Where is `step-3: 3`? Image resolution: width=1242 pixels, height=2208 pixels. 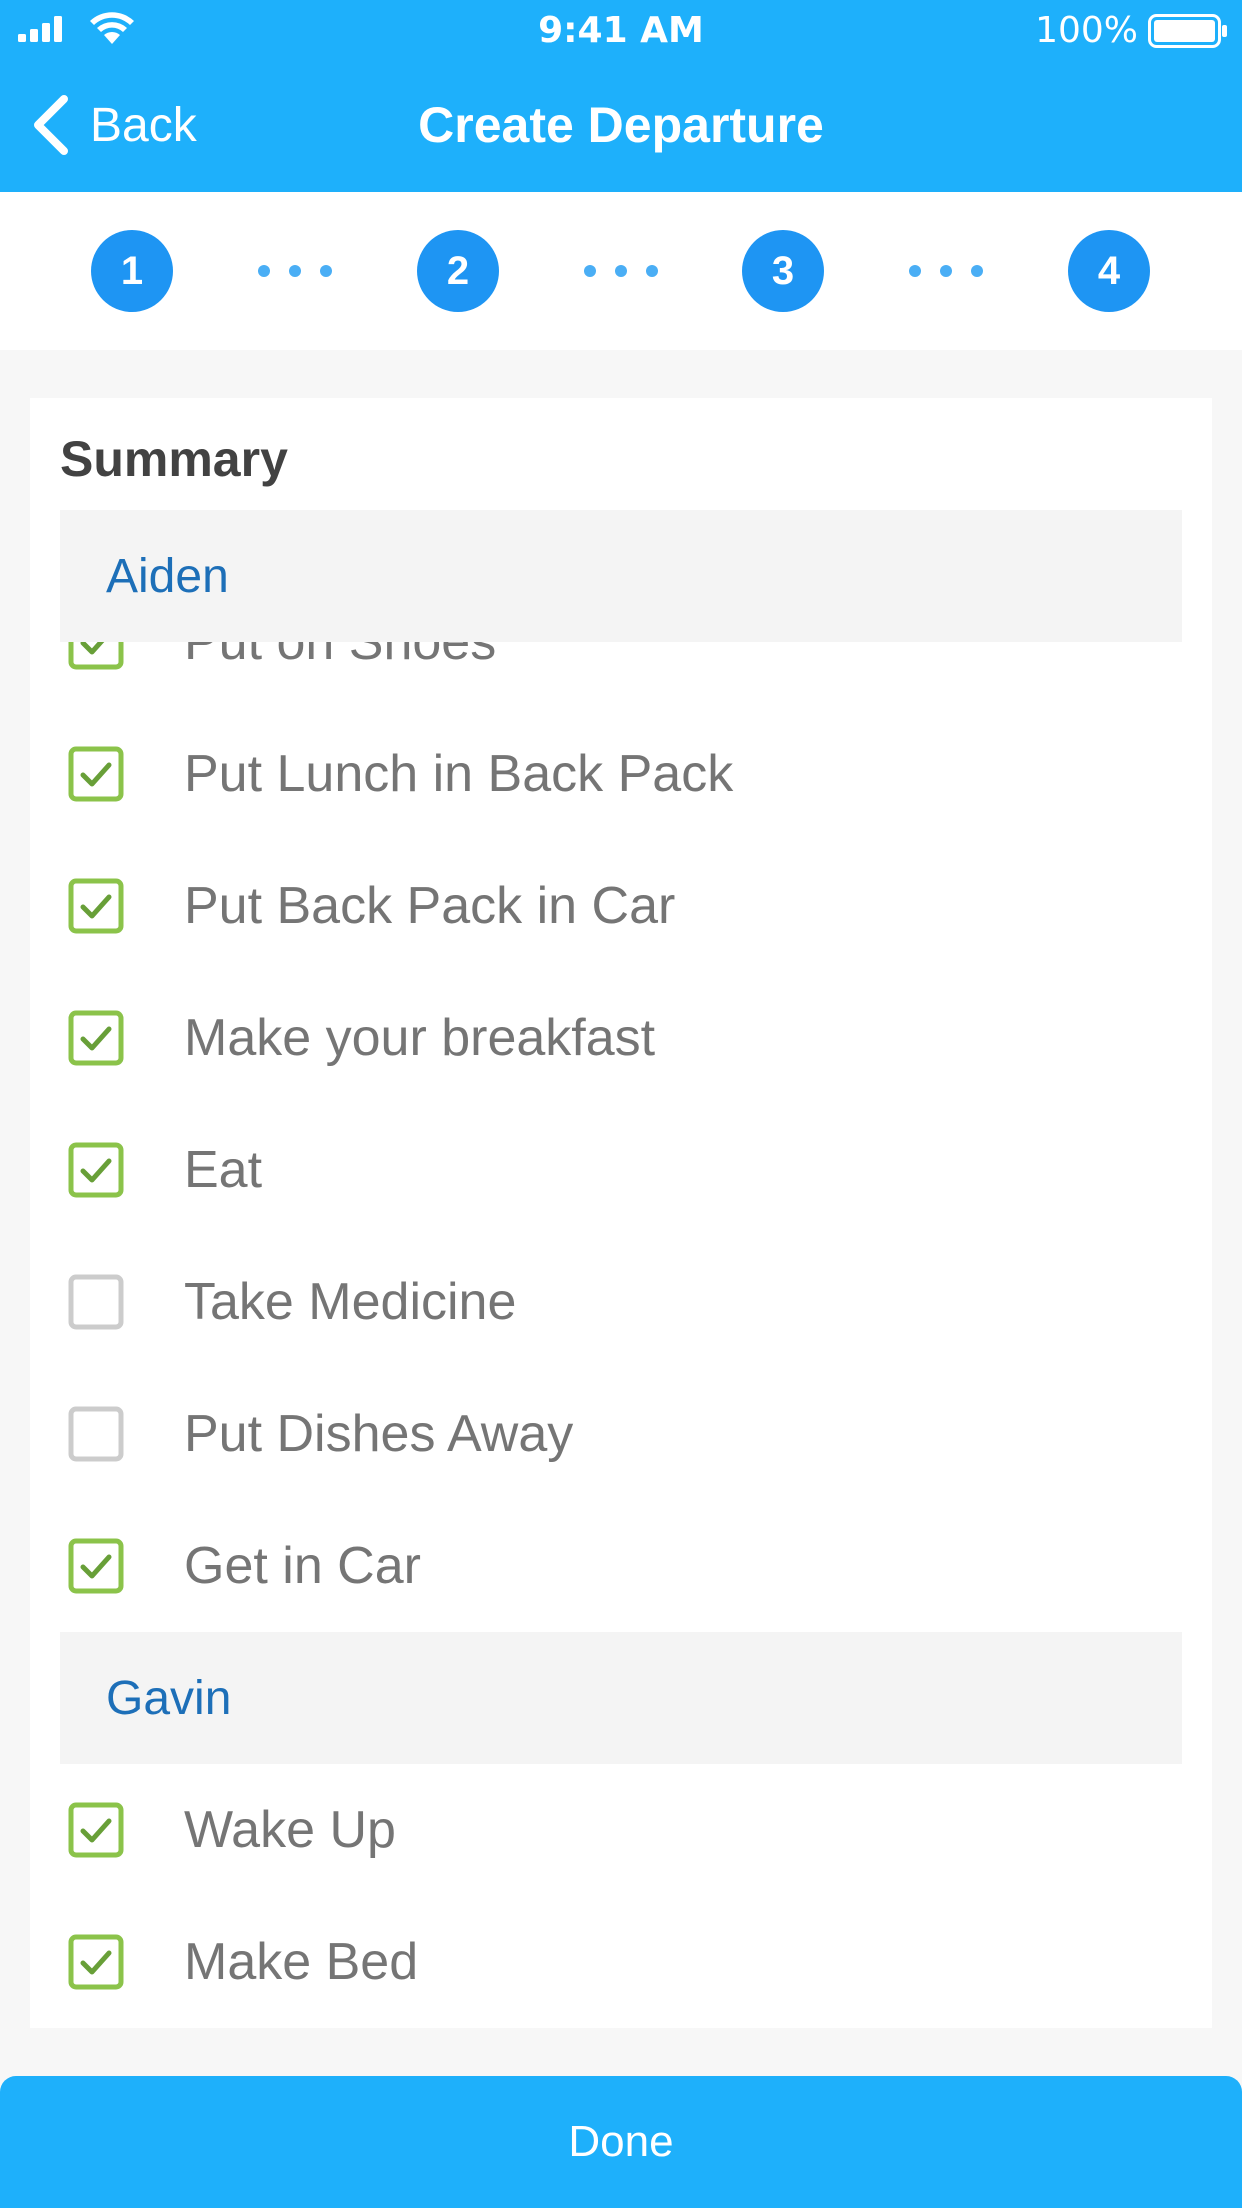
step-3: 3 is located at coordinates (783, 271).